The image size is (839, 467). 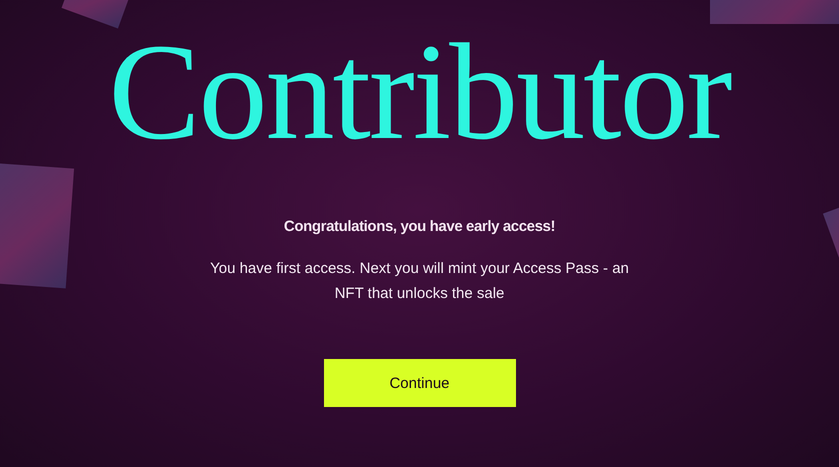 What do you see at coordinates (420, 383) in the screenshot?
I see `continue-button: Continue` at bounding box center [420, 383].